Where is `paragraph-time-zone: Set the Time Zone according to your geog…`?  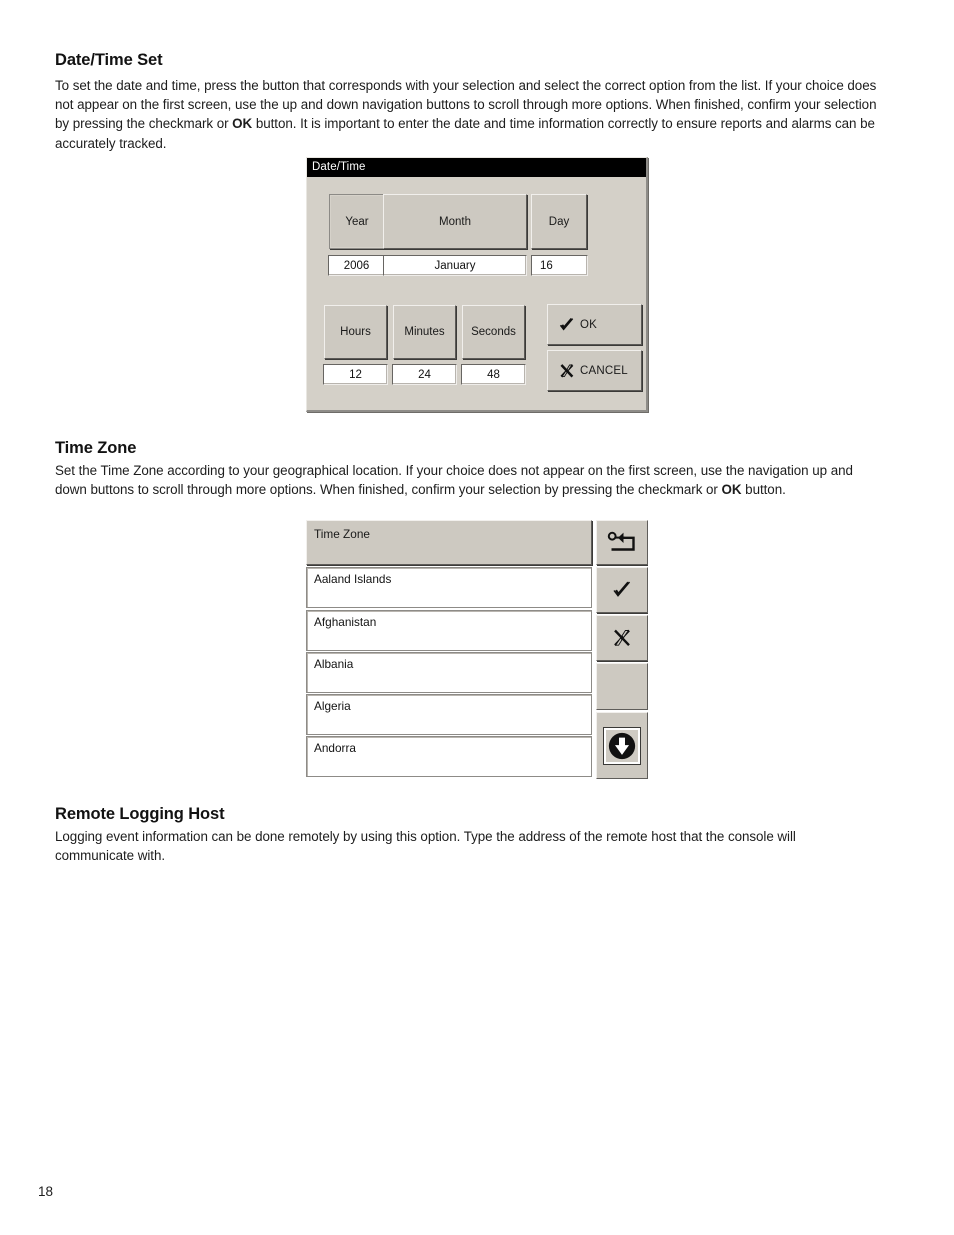
paragraph-time-zone: Set the Time Zone according to your geog… is located at coordinates (454, 480).